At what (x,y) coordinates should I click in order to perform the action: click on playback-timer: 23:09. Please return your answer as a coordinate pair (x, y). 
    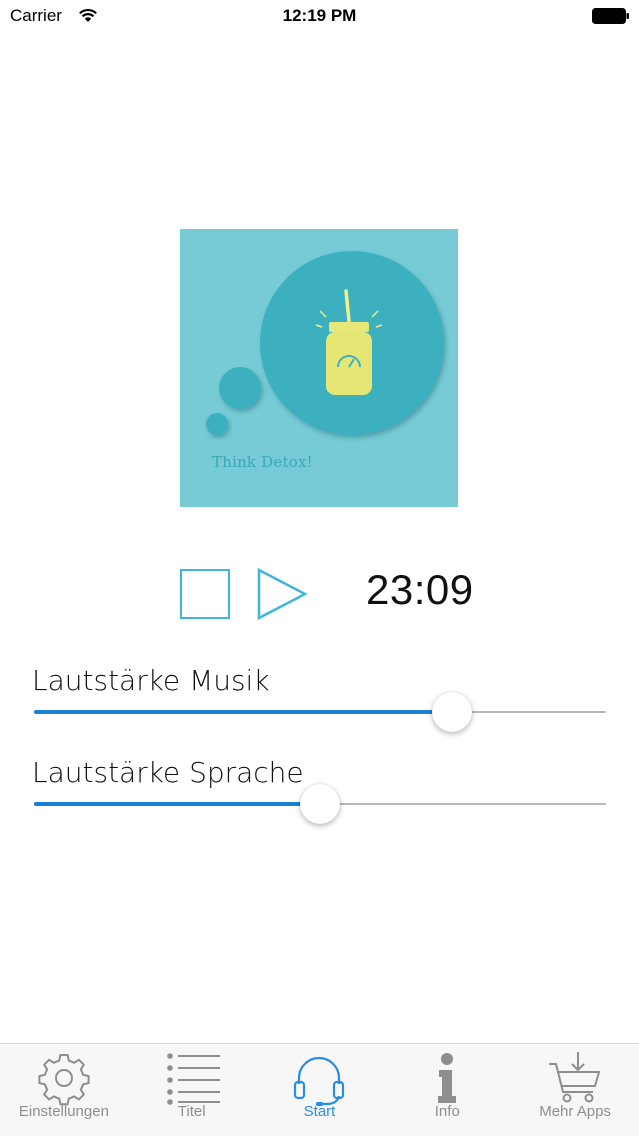
    Looking at the image, I should click on (420, 589).